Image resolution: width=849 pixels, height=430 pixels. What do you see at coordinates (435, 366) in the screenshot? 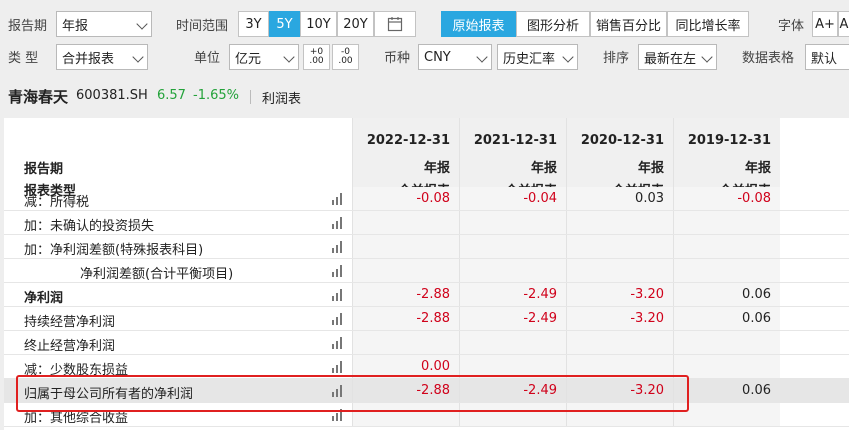
I see `cell-value: 0.00` at bounding box center [435, 366].